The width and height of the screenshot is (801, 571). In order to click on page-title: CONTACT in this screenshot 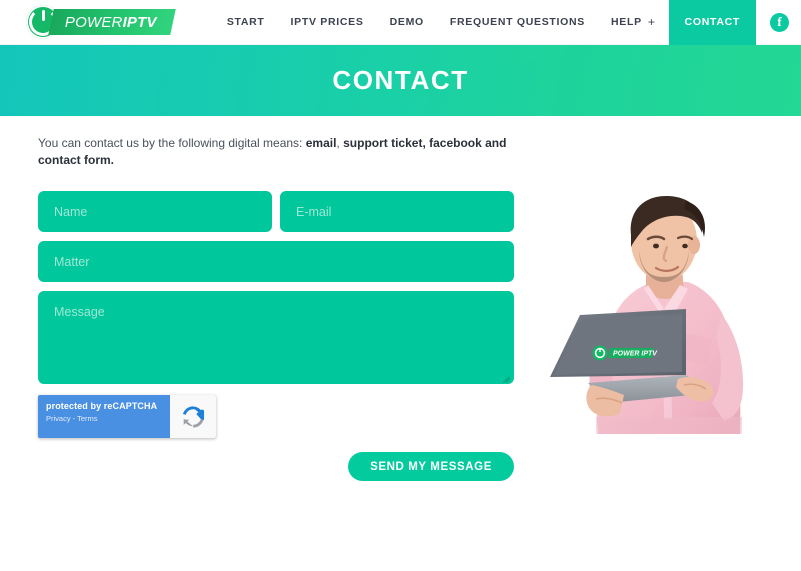, I will do `click(400, 80)`.